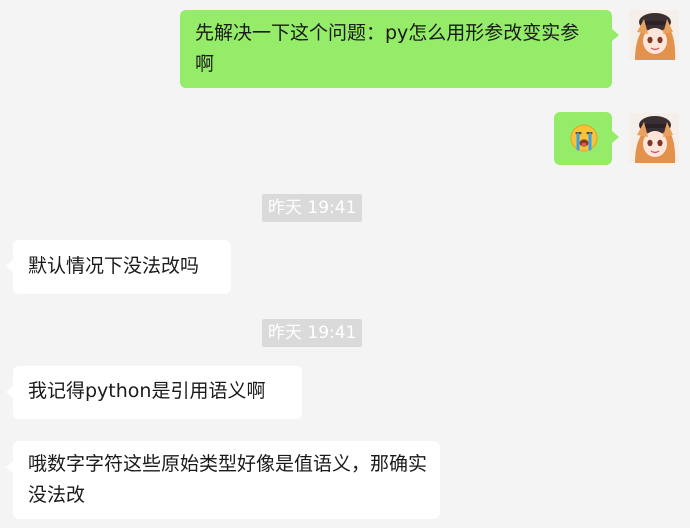  I want to click on message-bubble-peer: 我记得python是引用语义啊, so click(154, 392).